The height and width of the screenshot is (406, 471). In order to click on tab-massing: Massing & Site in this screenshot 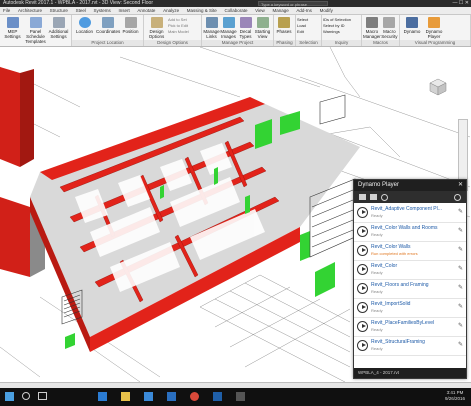, I will do `click(202, 10)`.